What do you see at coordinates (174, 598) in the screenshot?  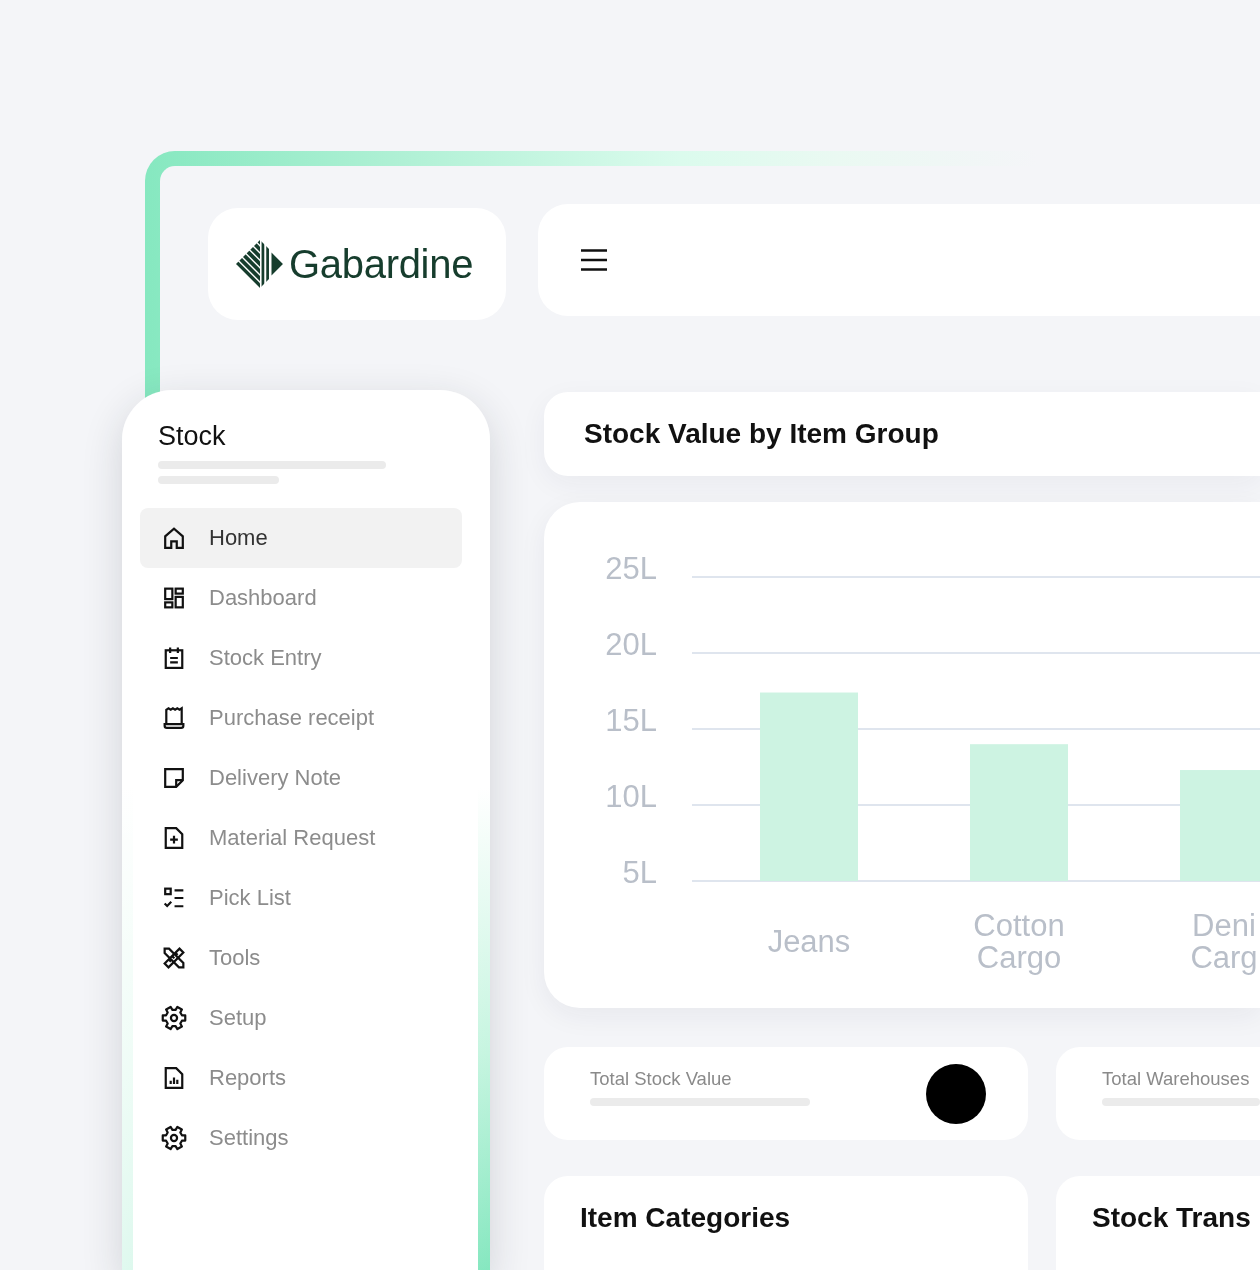 I see `grid-icon` at bounding box center [174, 598].